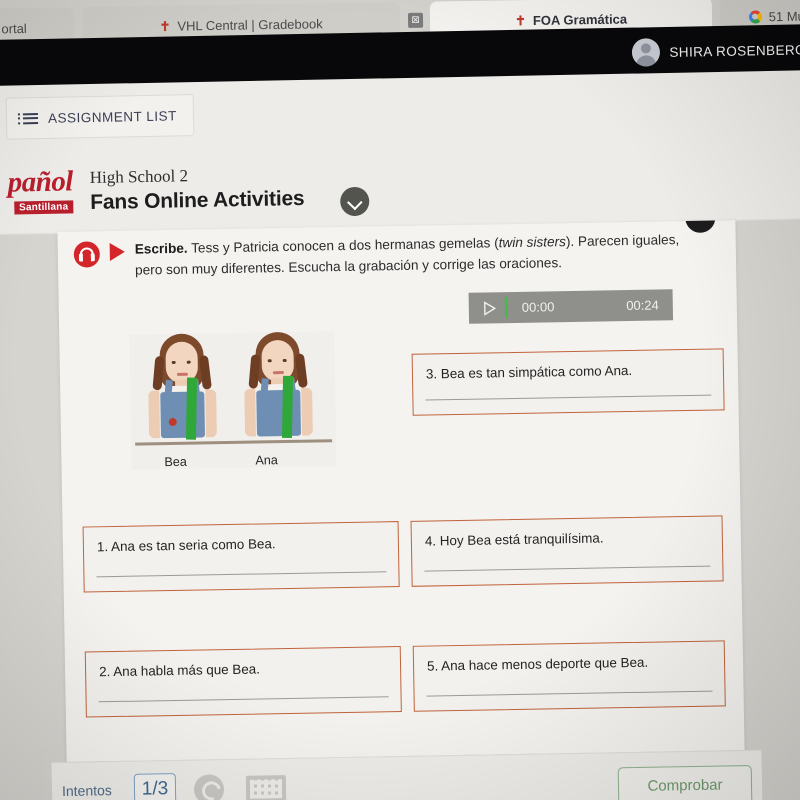 The height and width of the screenshot is (800, 800). What do you see at coordinates (569, 676) in the screenshot?
I see `answer-box-5: 5. Ana hace menos deporte que Bea.` at bounding box center [569, 676].